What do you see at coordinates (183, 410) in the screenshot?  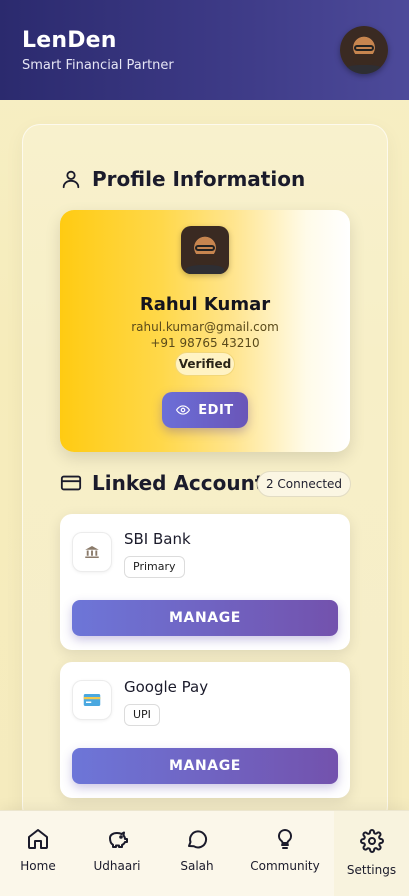 I see `eye-icon` at bounding box center [183, 410].